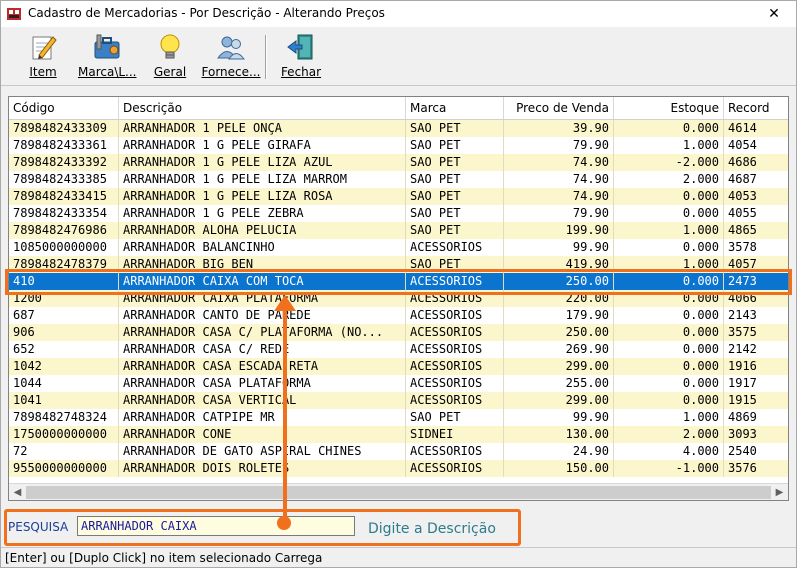 The height and width of the screenshot is (568, 797). I want to click on header-codigo: Código, so click(64, 108).